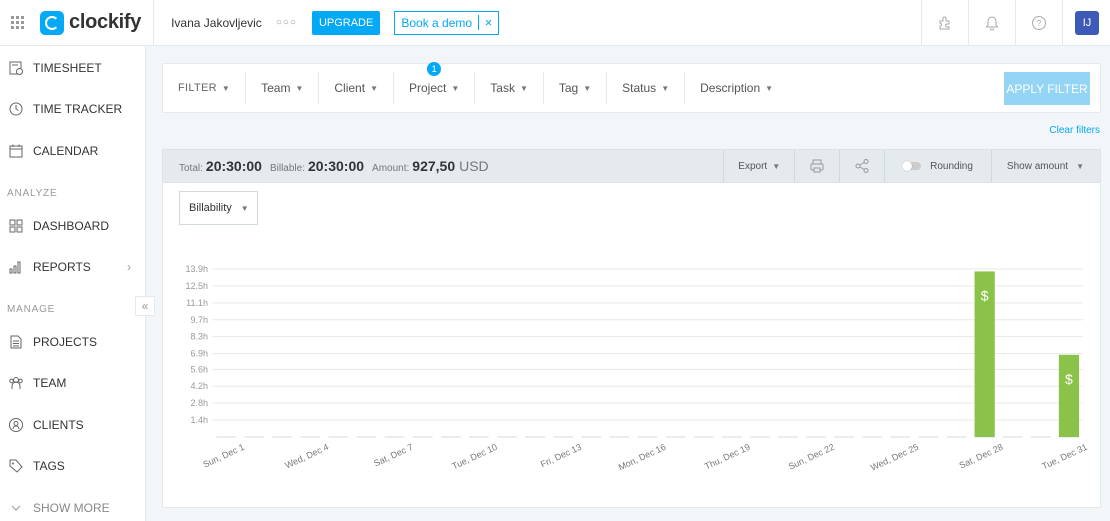 The height and width of the screenshot is (521, 1110). Describe the element at coordinates (350, 88) in the screenshot. I see `client-filter-label: Client` at that location.